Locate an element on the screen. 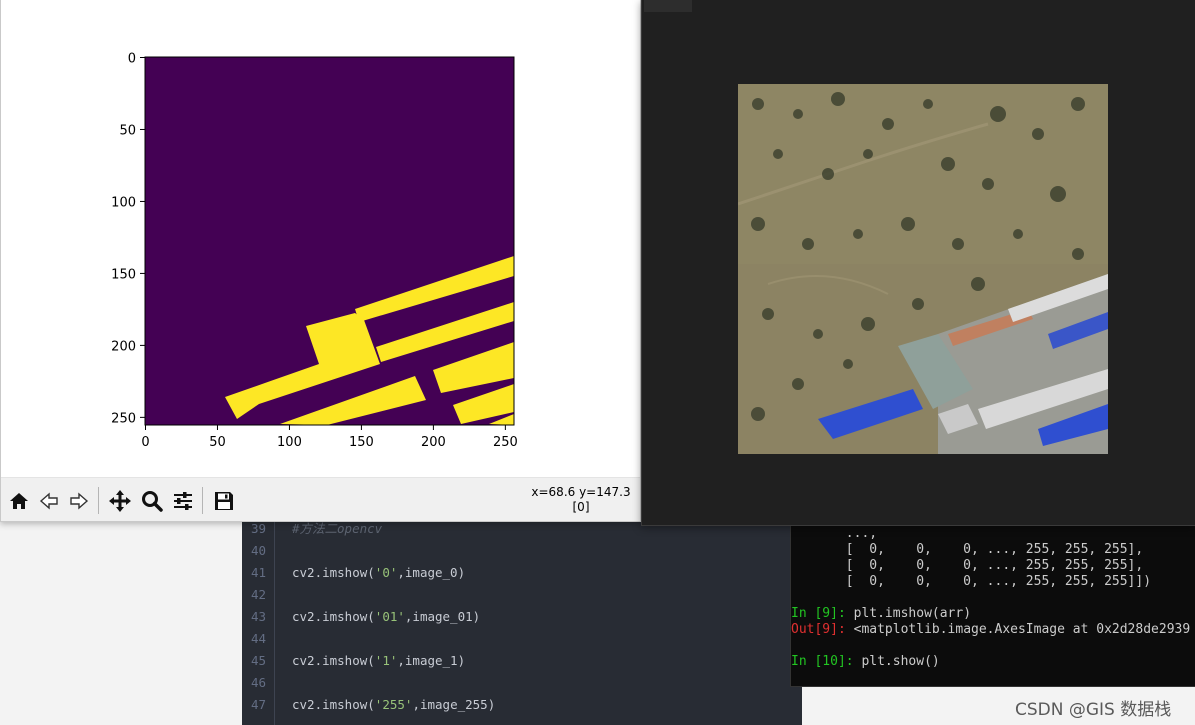  code-line: 47 cv2.imshow('255',image_255) is located at coordinates (522, 705).